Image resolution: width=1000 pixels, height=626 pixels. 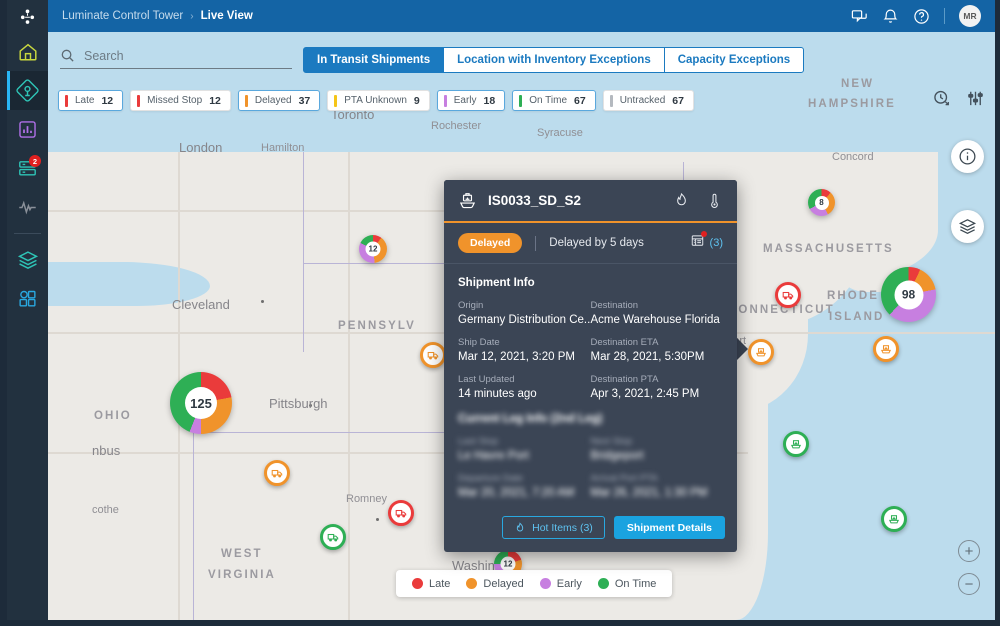 I want to click on info-circle-icon, so click(x=967, y=156).